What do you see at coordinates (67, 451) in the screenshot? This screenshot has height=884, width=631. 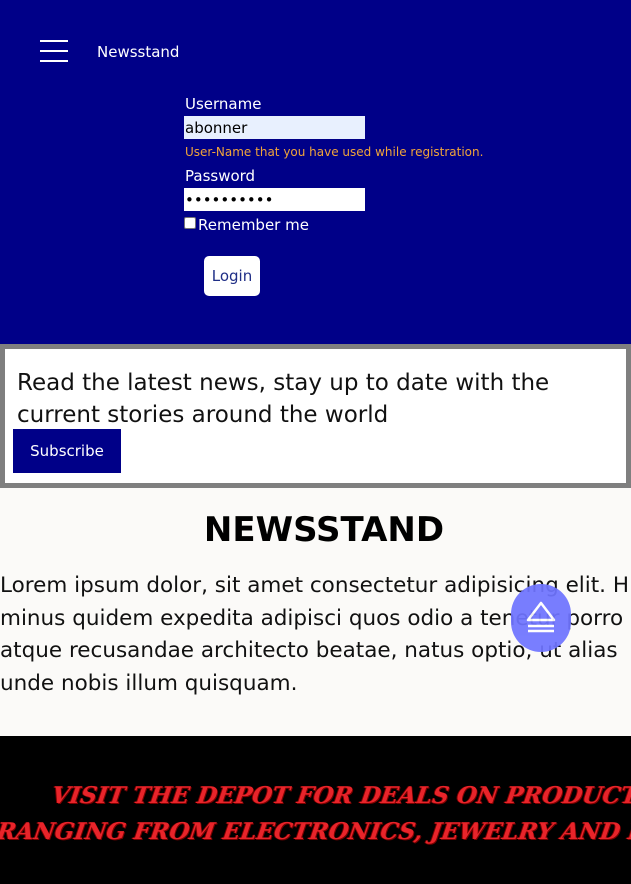 I see `subscribe-button: Subscribe` at bounding box center [67, 451].